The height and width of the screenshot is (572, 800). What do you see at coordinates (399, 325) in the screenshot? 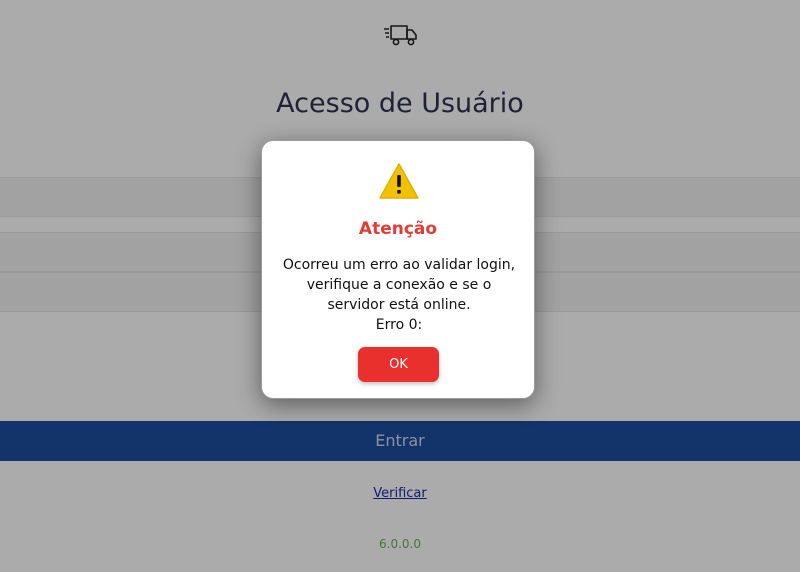
I see `dialog-error-code: Erro 0:` at bounding box center [399, 325].